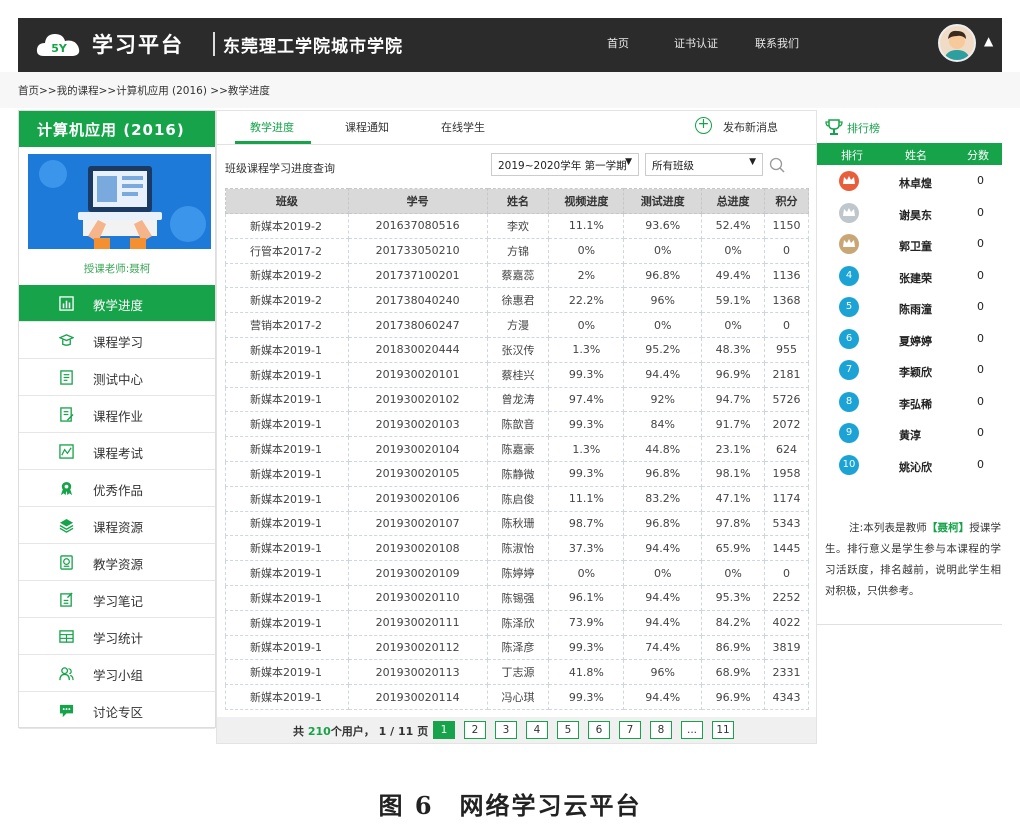 The width and height of the screenshot is (1020, 829). I want to click on nav-home: 首页, so click(618, 43).